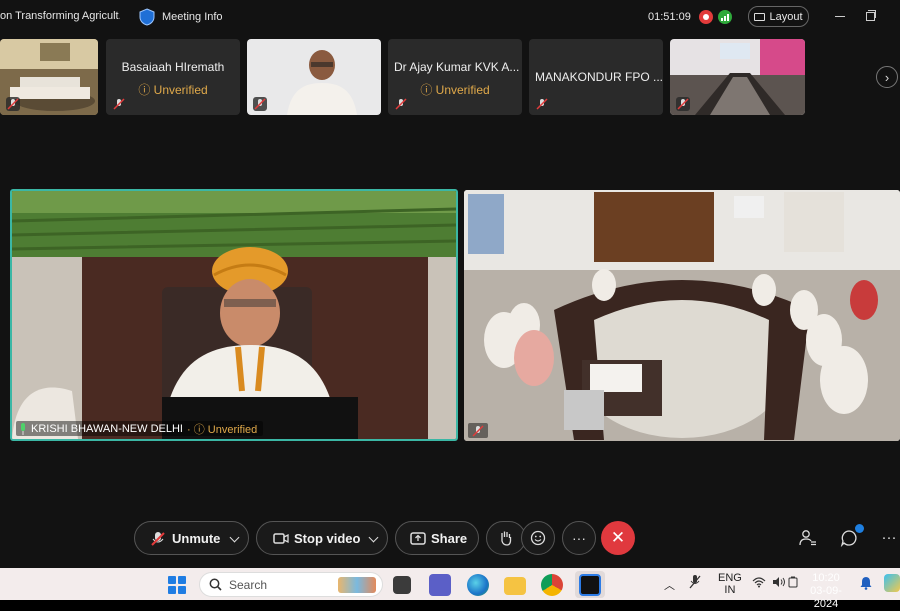 This screenshot has width=900, height=611. I want to click on muted-mic-tray-icon, so click(695, 583).